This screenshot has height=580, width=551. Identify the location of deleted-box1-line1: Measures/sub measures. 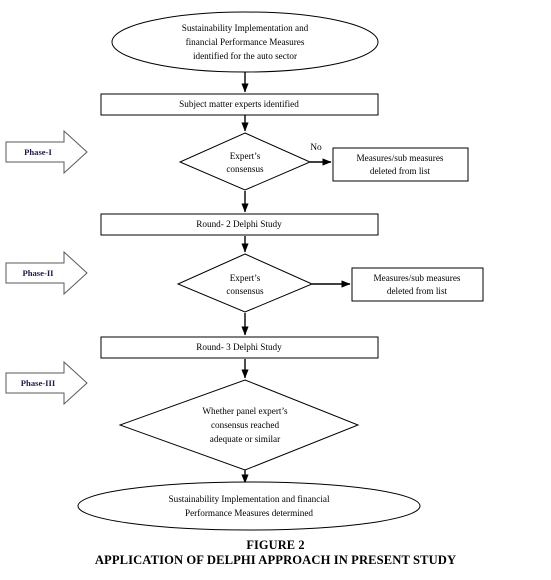
(399, 158).